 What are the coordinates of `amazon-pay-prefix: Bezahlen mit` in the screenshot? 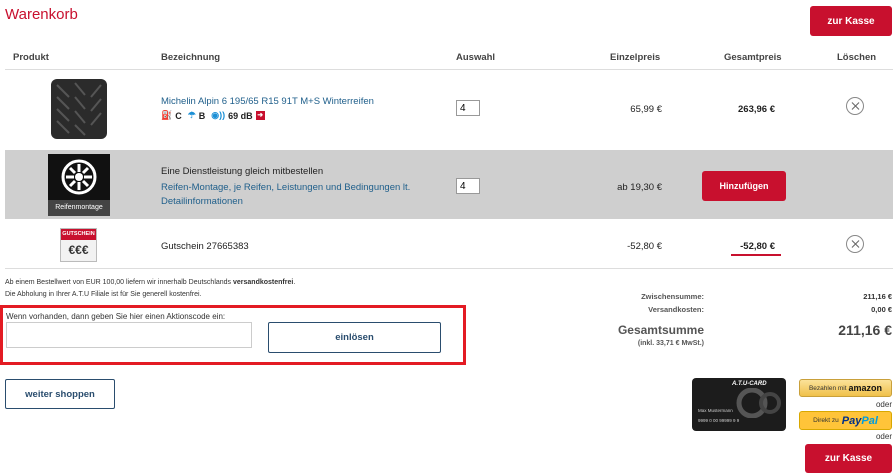 It's located at (827, 388).